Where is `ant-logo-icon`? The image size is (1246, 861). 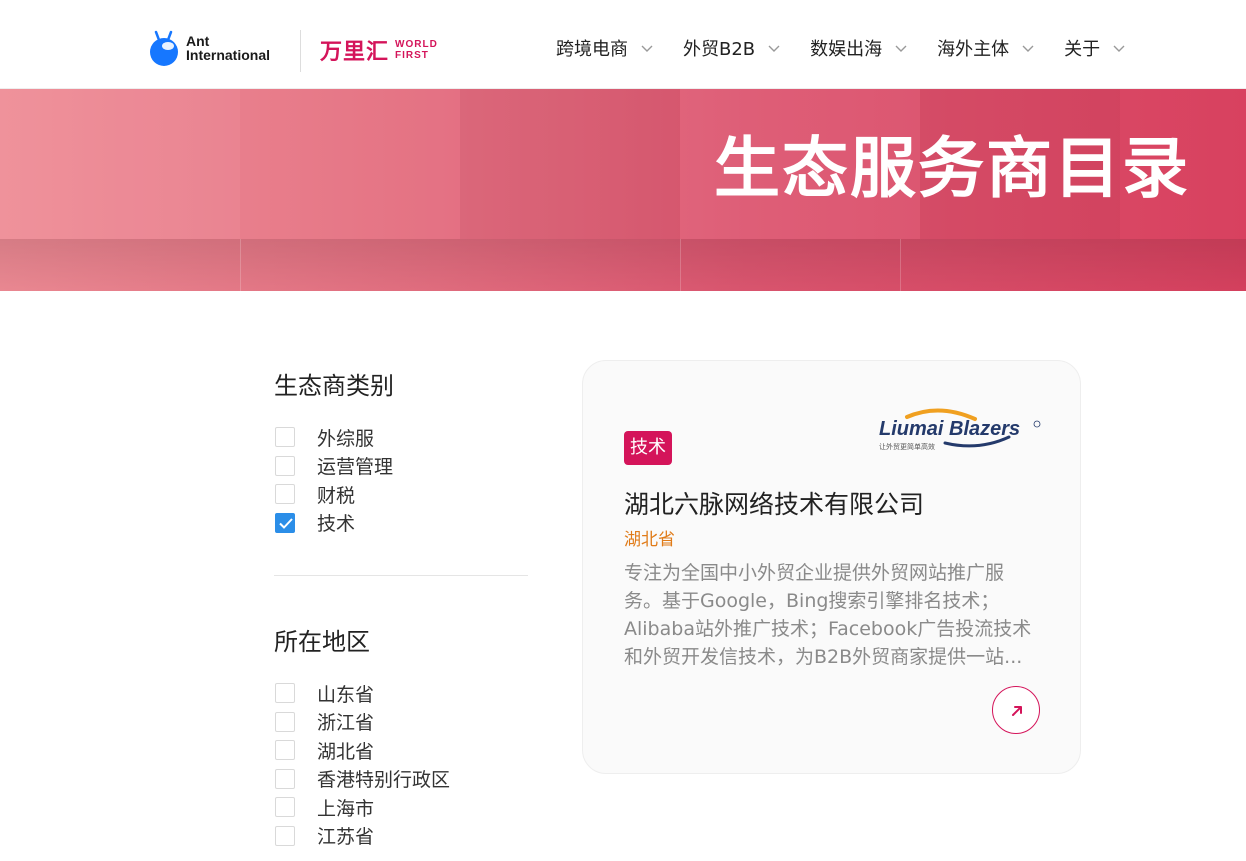
ant-logo-icon is located at coordinates (164, 48).